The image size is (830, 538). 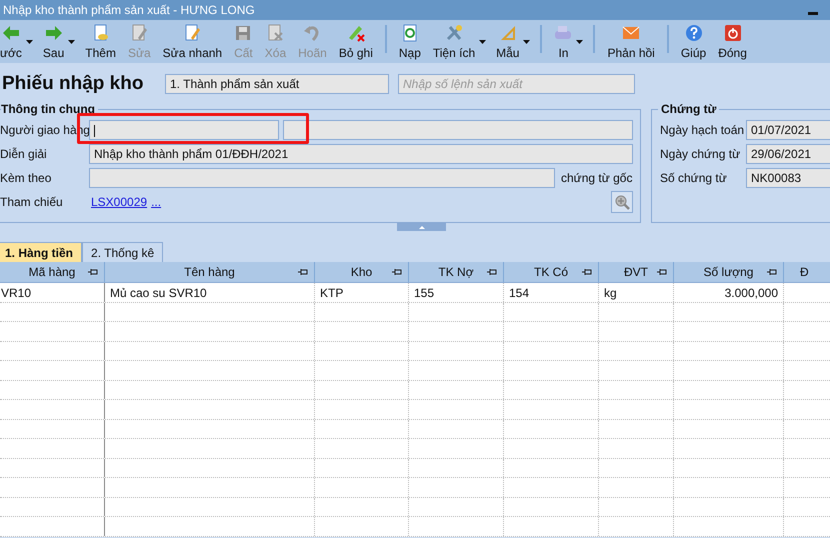 What do you see at coordinates (332, 293) in the screenshot?
I see `table-cell: KTP` at bounding box center [332, 293].